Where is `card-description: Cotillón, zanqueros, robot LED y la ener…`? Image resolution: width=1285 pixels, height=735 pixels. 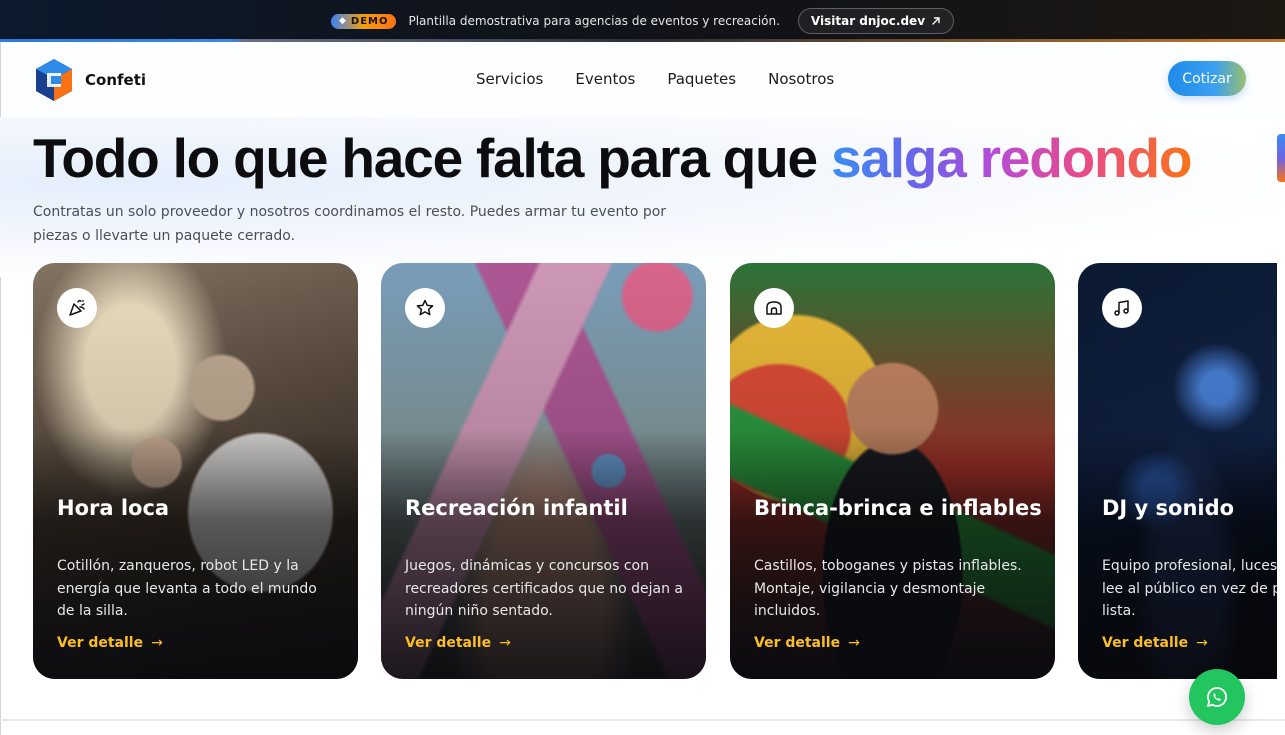 card-description: Cotillón, zanqueros, robot LED y la ener… is located at coordinates (187, 588).